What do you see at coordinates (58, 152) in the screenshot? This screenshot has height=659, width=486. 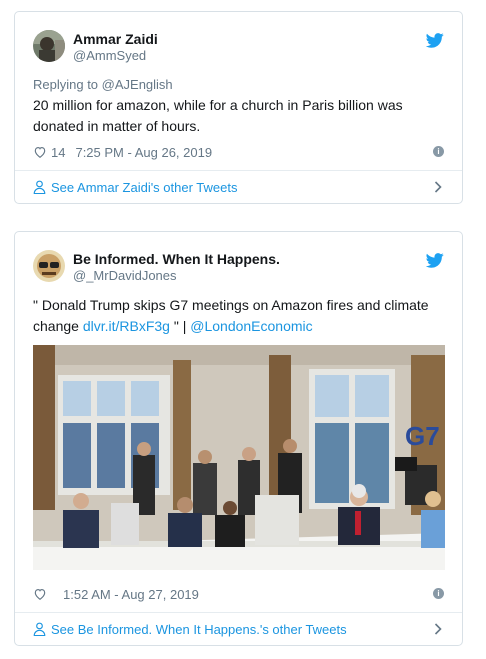 I see `like-count: 14` at bounding box center [58, 152].